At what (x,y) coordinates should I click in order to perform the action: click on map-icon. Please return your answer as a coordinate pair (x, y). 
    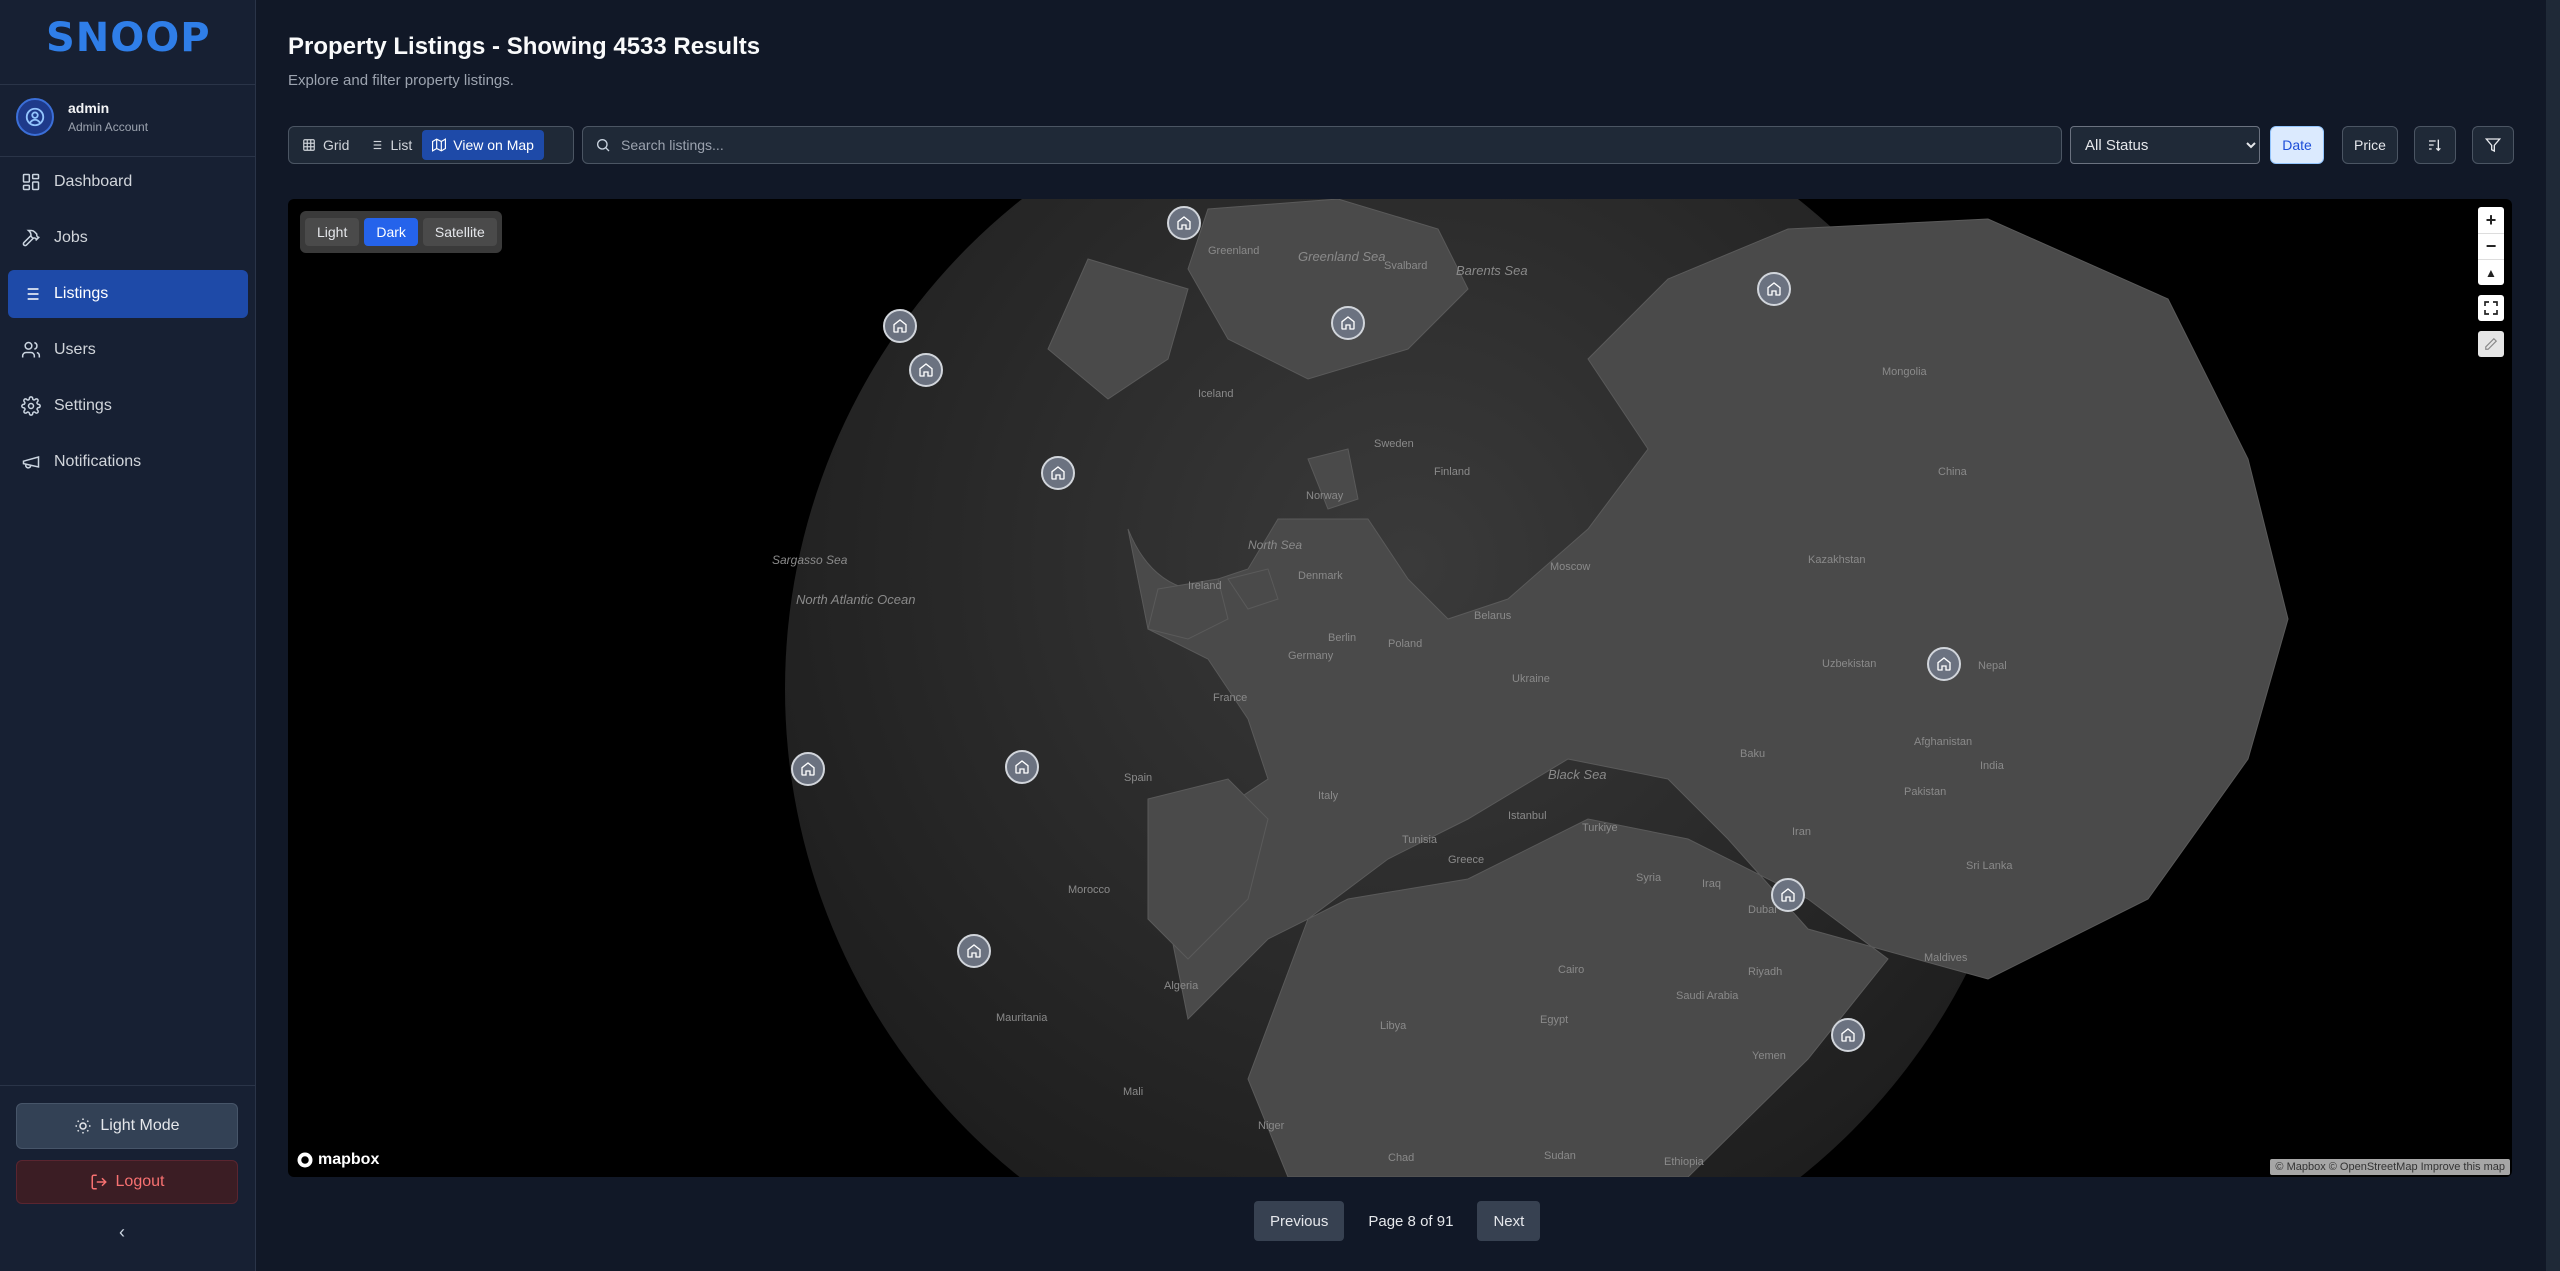
    Looking at the image, I should click on (439, 145).